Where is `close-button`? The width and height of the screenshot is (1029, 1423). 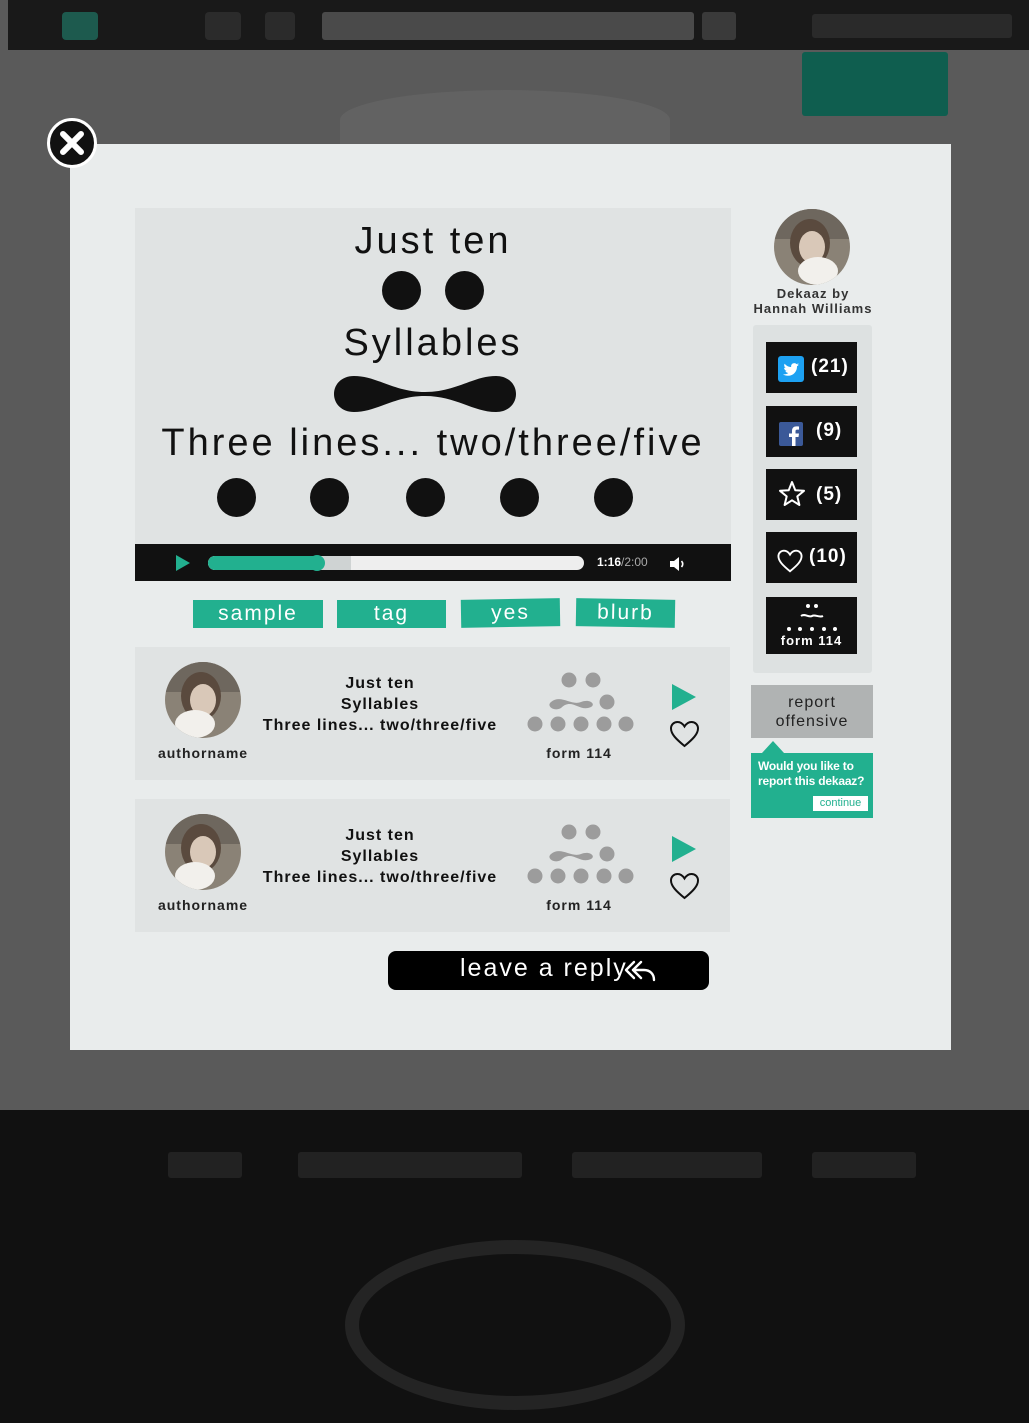 close-button is located at coordinates (72, 143).